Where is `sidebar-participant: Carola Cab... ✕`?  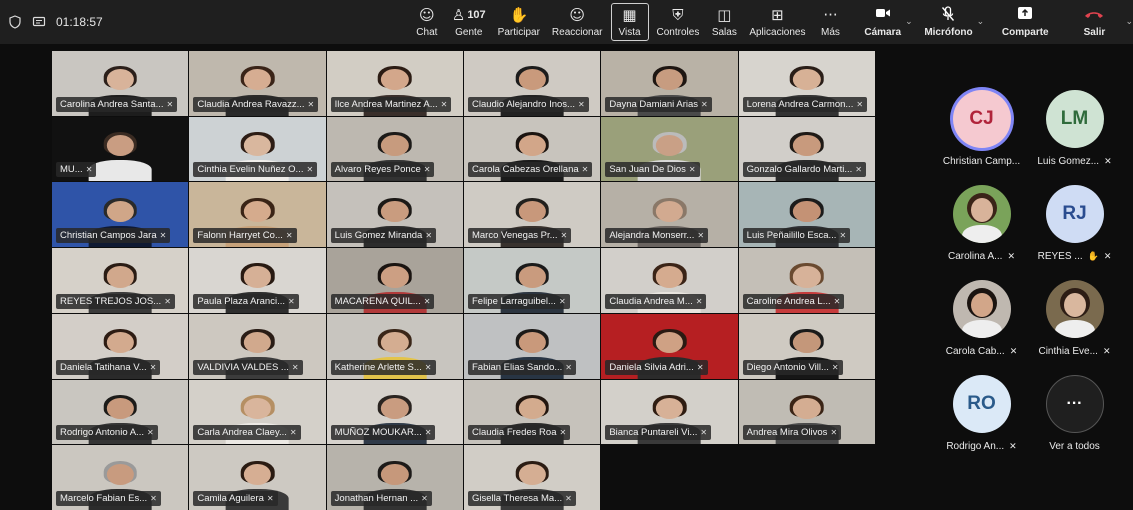
sidebar-participant: Carola Cab... ✕ is located at coordinates (981, 318).